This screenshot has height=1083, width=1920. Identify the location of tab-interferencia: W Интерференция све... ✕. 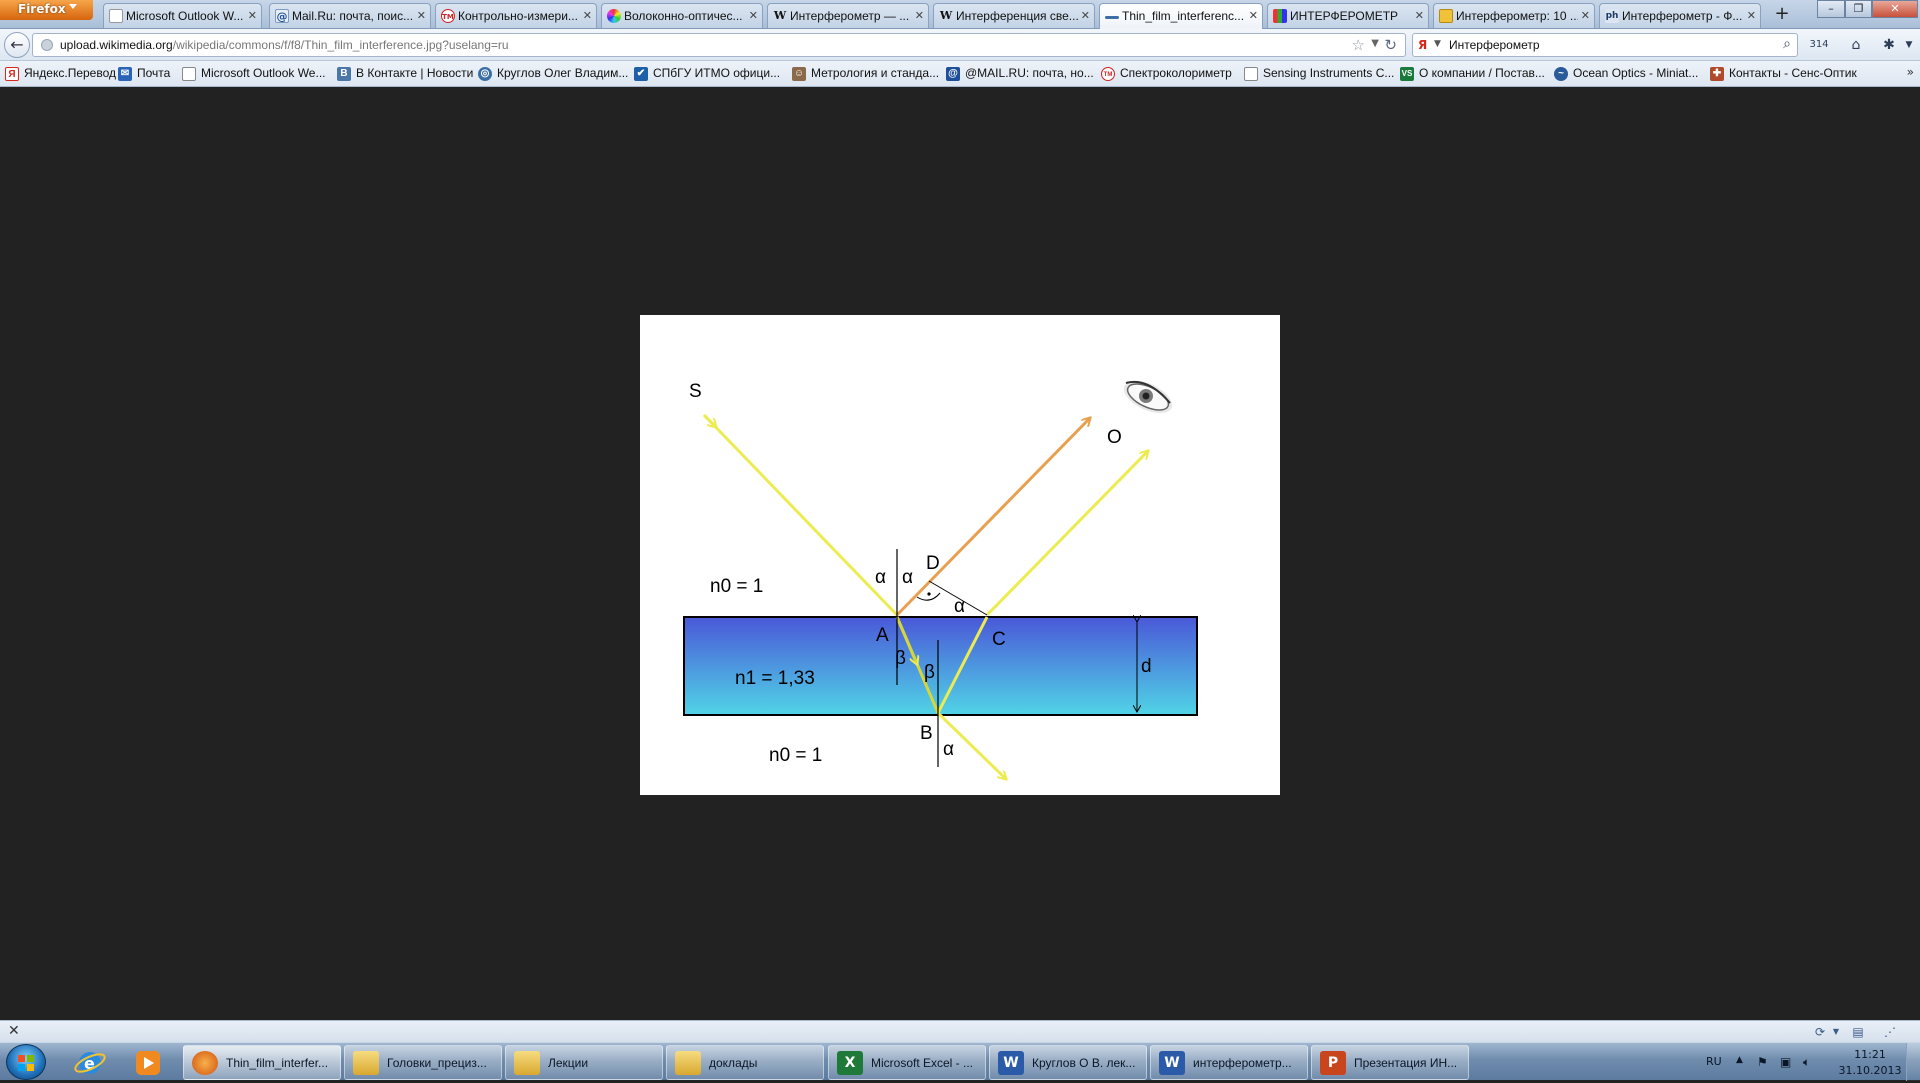
(1014, 15).